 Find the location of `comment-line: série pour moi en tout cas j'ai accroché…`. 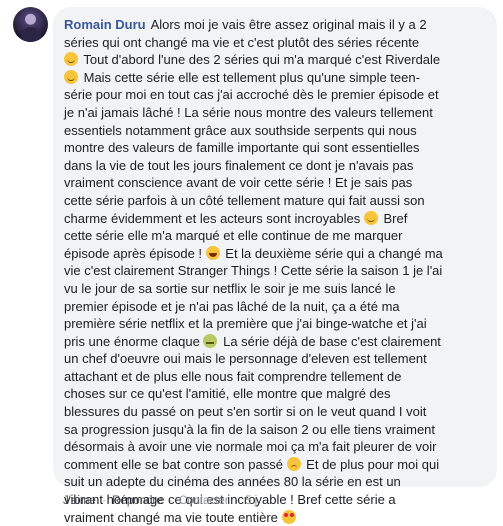

comment-line: série pour moi en tout cas j'ai accroché… is located at coordinates (275, 95).